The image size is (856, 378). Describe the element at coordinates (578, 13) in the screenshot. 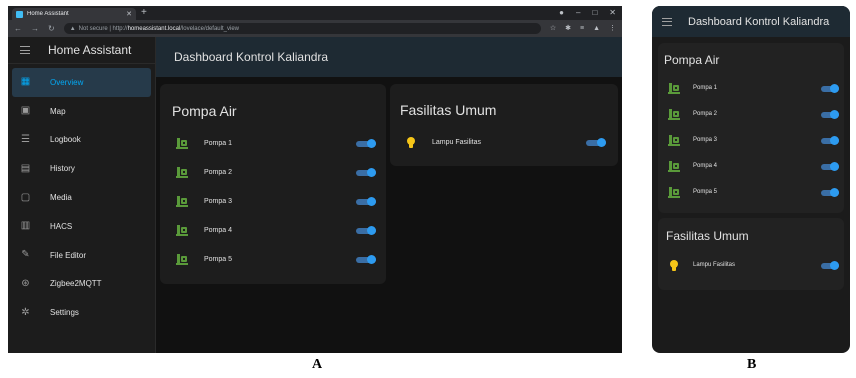

I see `minimize-icon: –` at that location.